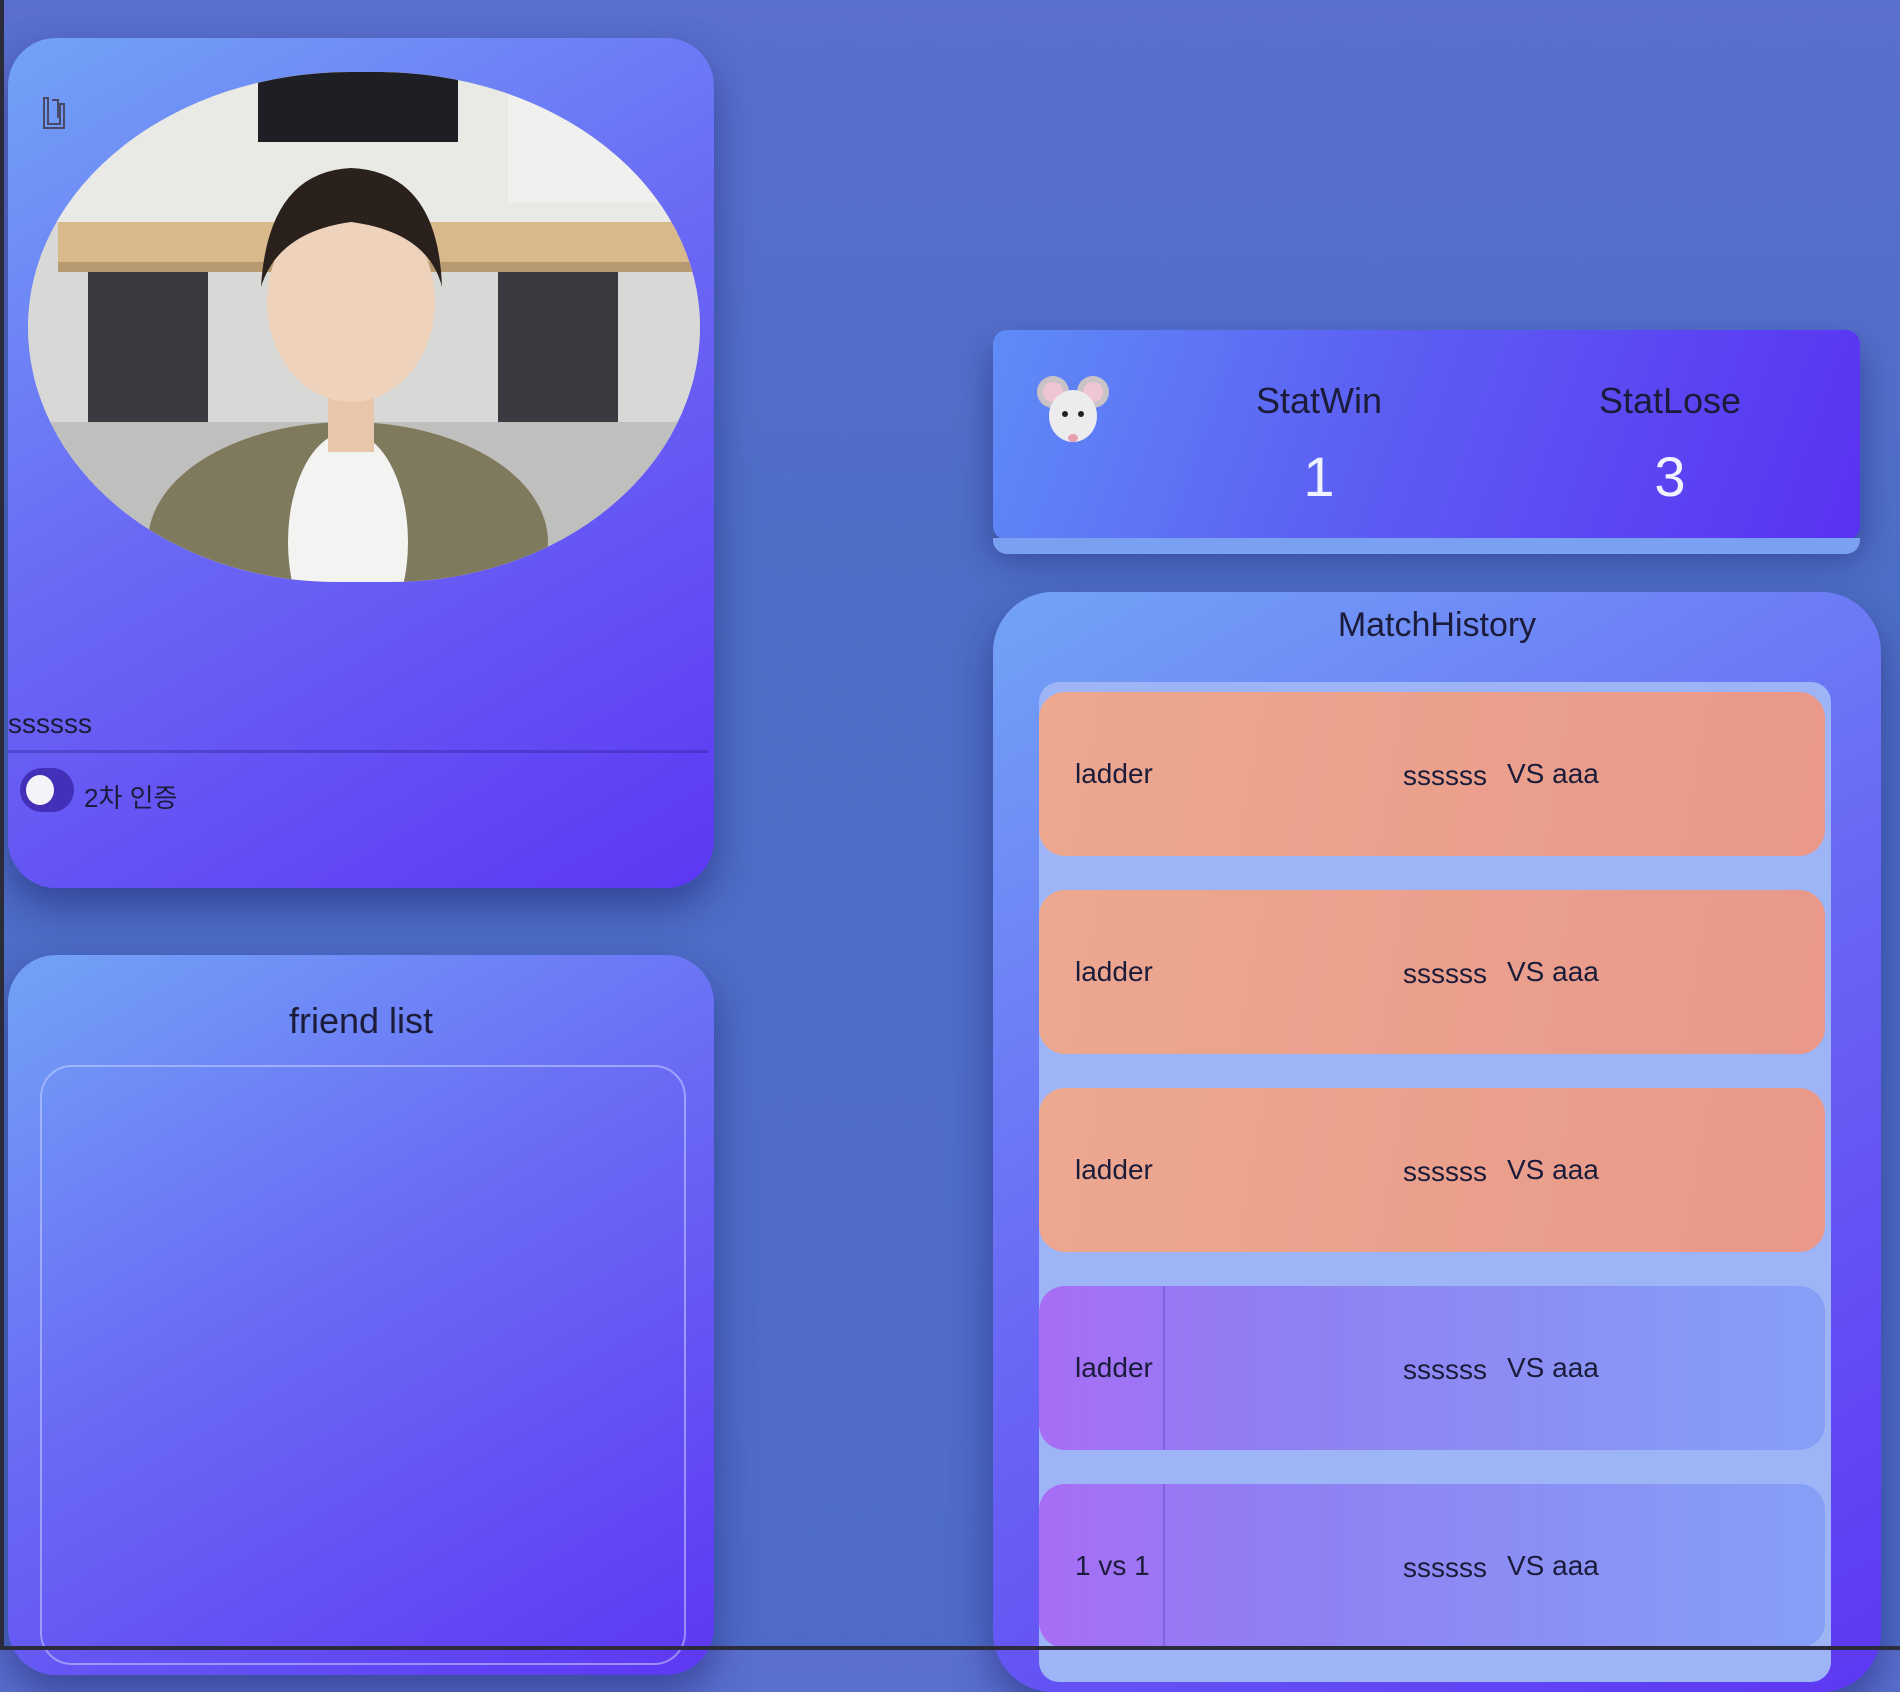 This screenshot has height=1692, width=1900. Describe the element at coordinates (50, 723) in the screenshot. I see `username-label: ssssss` at that location.